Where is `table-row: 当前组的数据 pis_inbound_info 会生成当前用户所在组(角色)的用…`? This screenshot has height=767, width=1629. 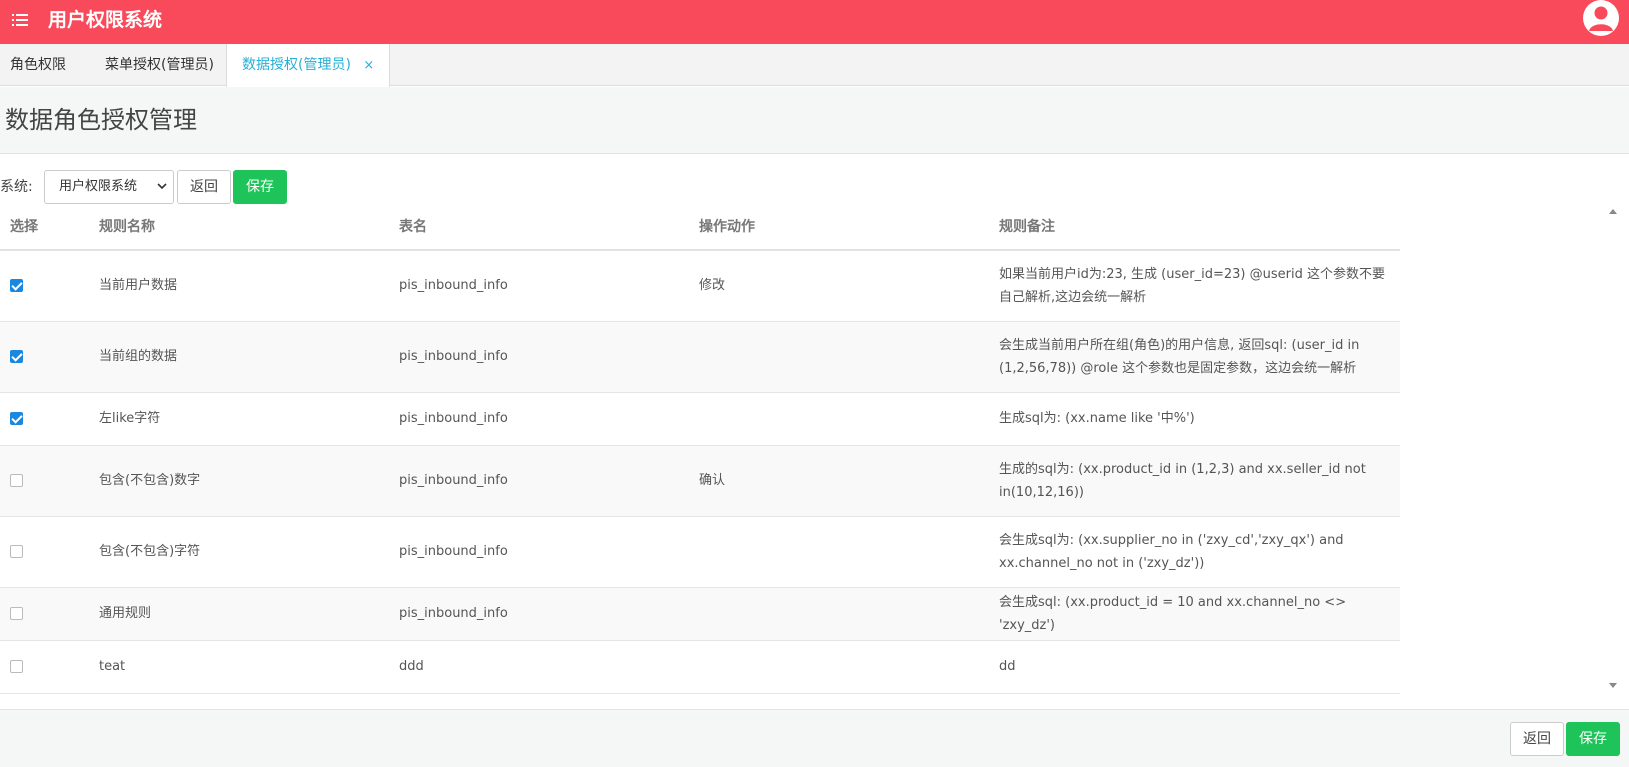 table-row: 当前组的数据 pis_inbound_info 会生成当前用户所在组(角色)的用… is located at coordinates (700, 357).